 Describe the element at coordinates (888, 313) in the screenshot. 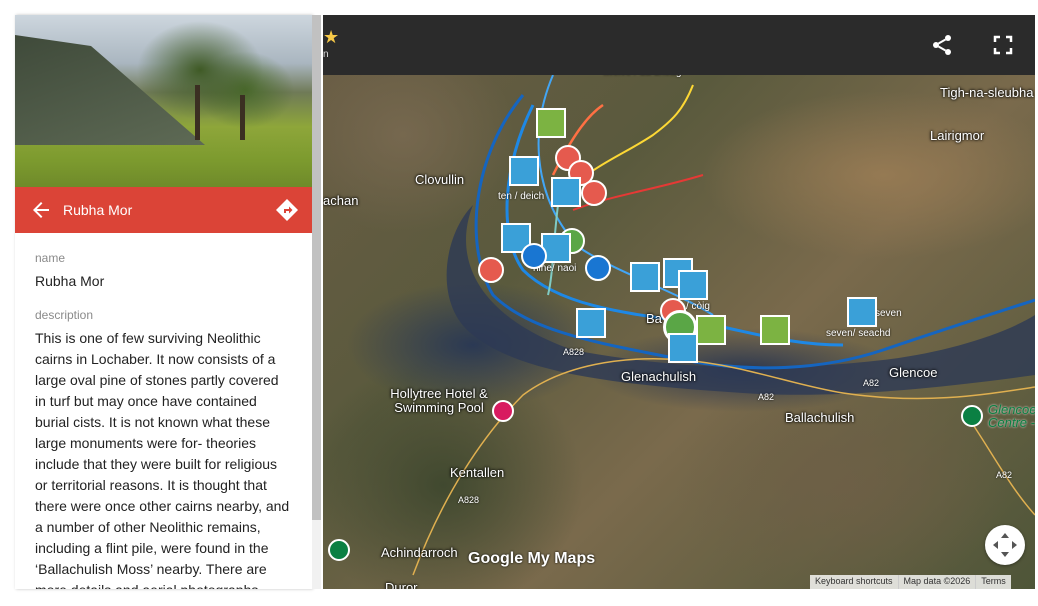

I see `marker-label-seven: seven` at that location.